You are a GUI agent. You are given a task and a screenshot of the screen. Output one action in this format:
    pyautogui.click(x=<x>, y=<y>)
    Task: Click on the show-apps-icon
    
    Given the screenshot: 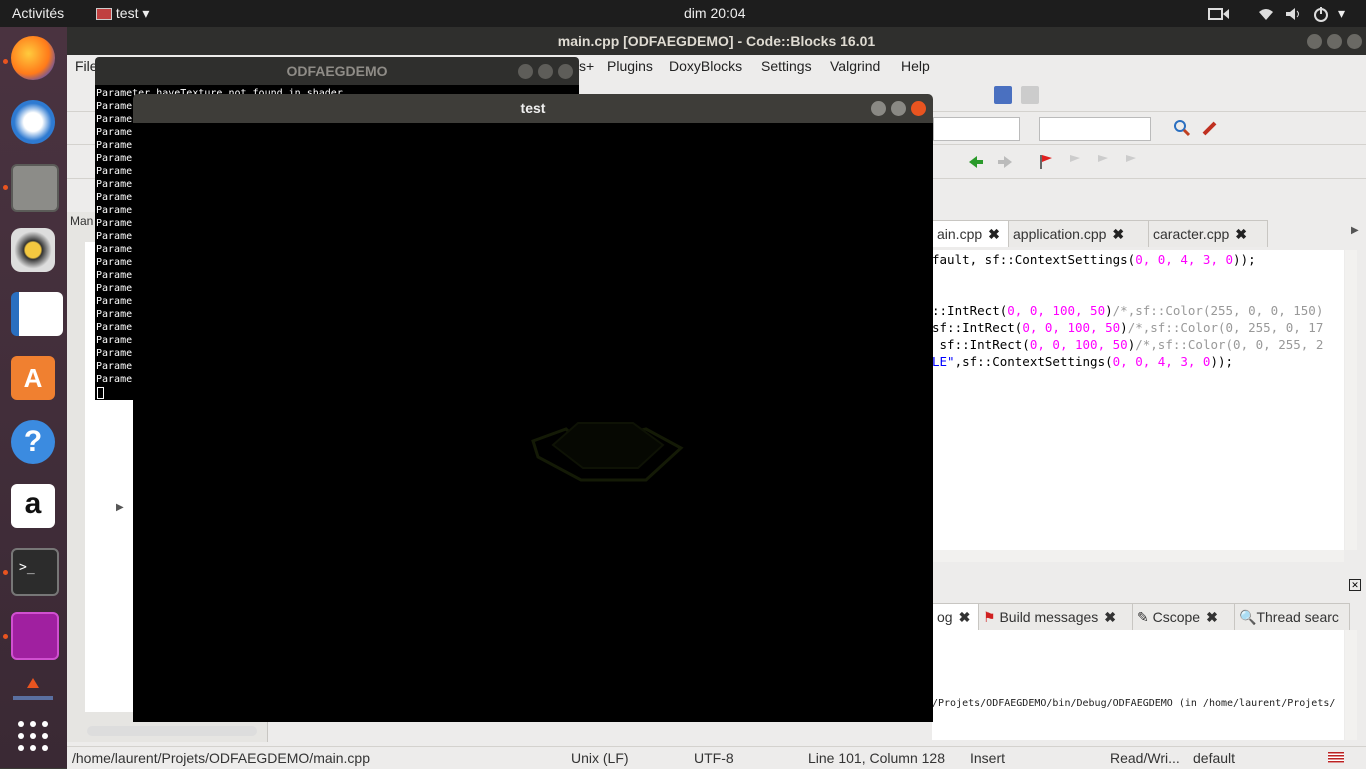 What is the action you would take?
    pyautogui.click(x=33, y=736)
    